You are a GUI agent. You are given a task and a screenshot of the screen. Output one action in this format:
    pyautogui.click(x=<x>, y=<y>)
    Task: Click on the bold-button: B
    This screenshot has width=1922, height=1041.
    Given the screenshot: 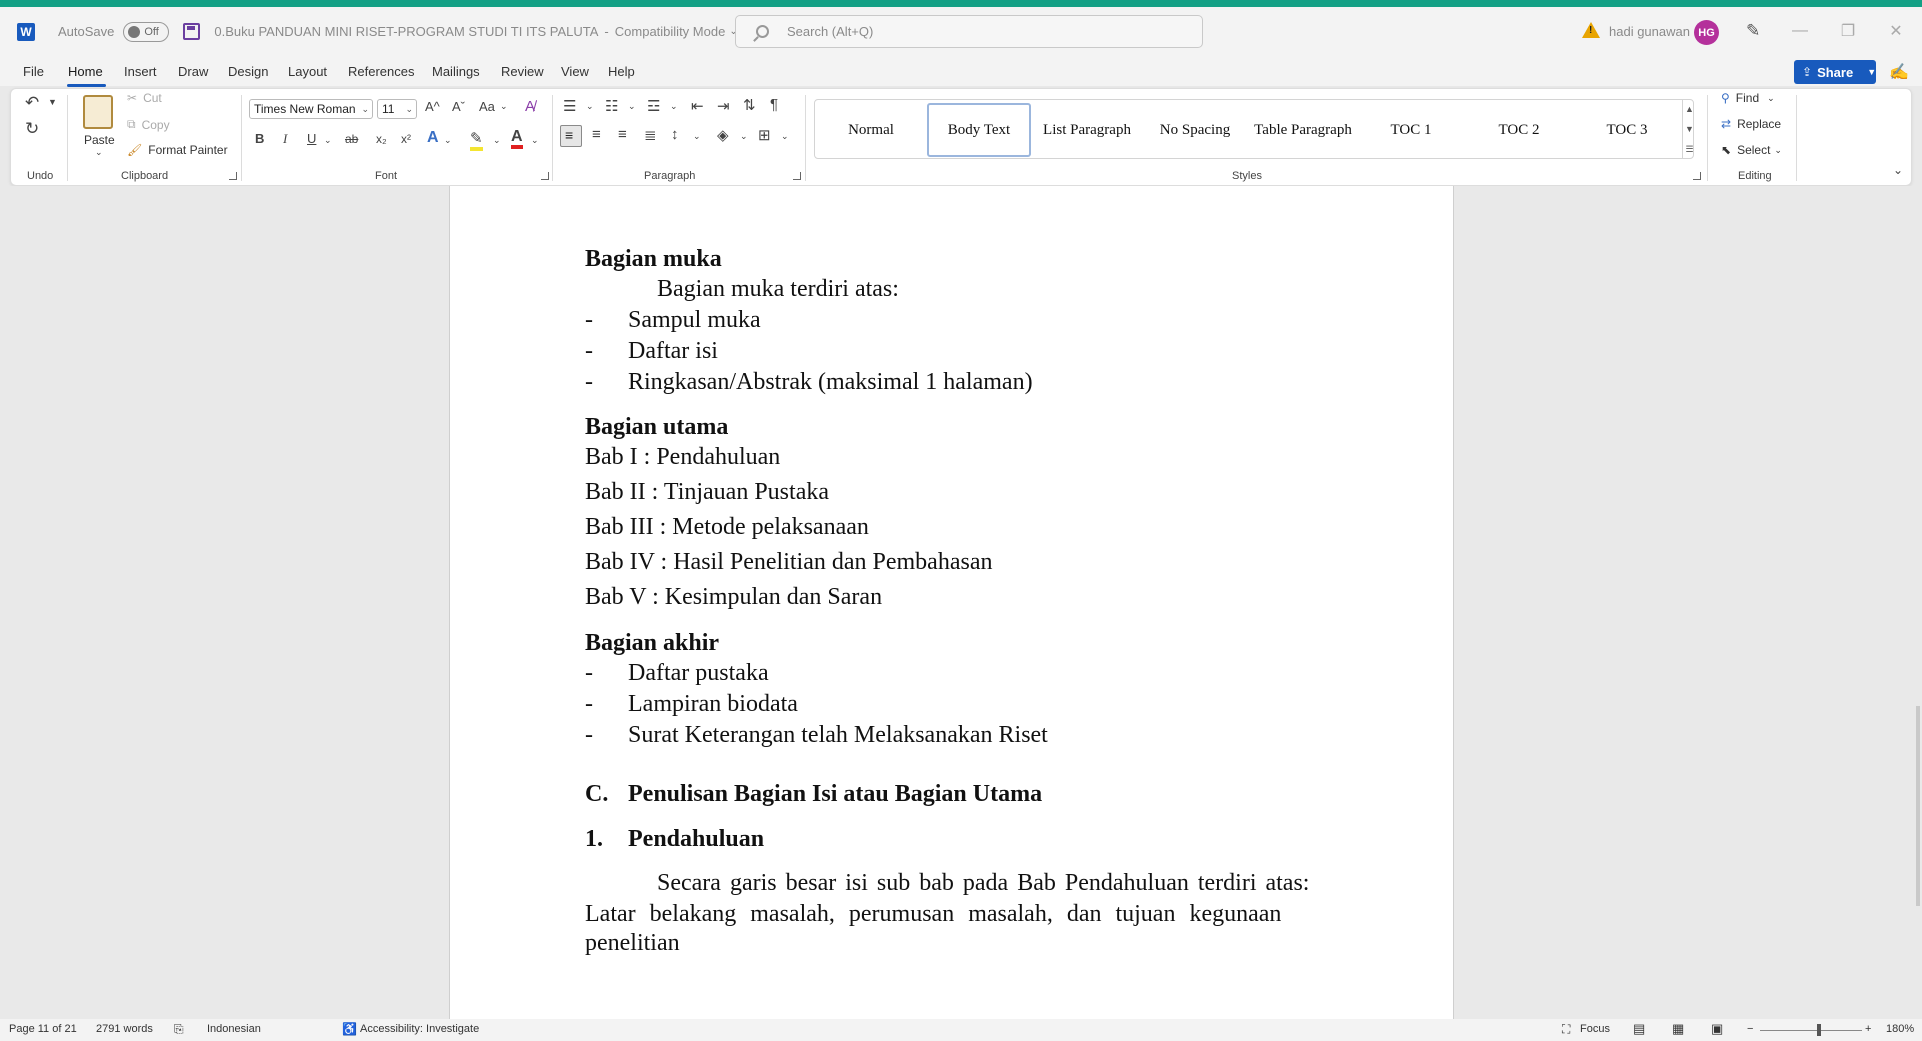 What is the action you would take?
    pyautogui.click(x=259, y=138)
    